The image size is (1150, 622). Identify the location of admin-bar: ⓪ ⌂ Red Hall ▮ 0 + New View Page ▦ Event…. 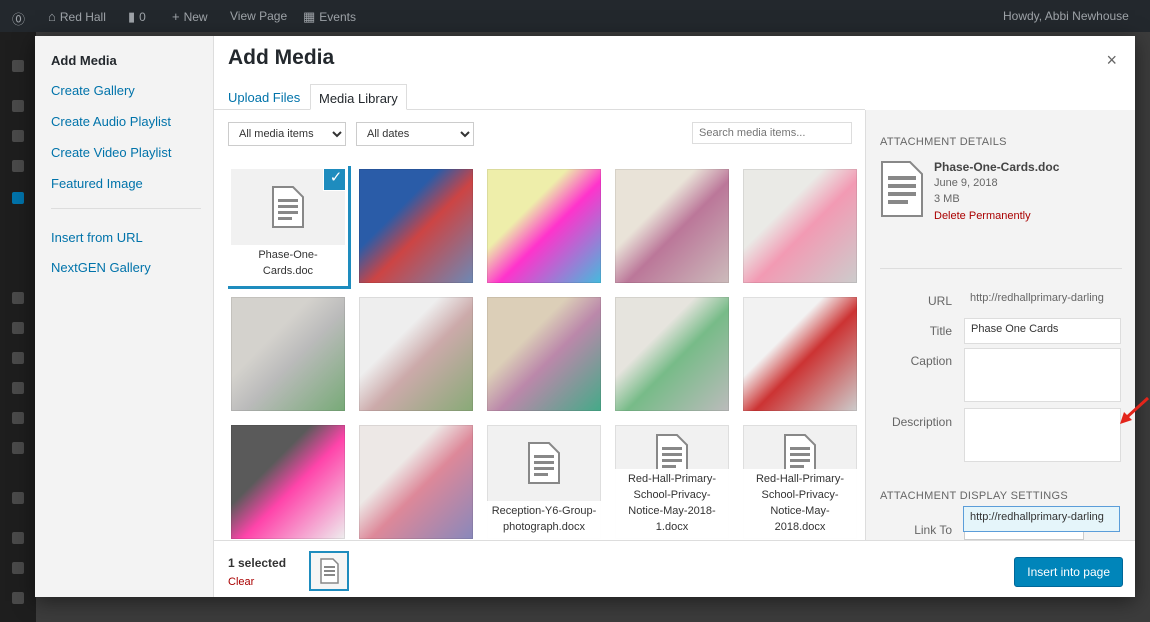
(575, 16).